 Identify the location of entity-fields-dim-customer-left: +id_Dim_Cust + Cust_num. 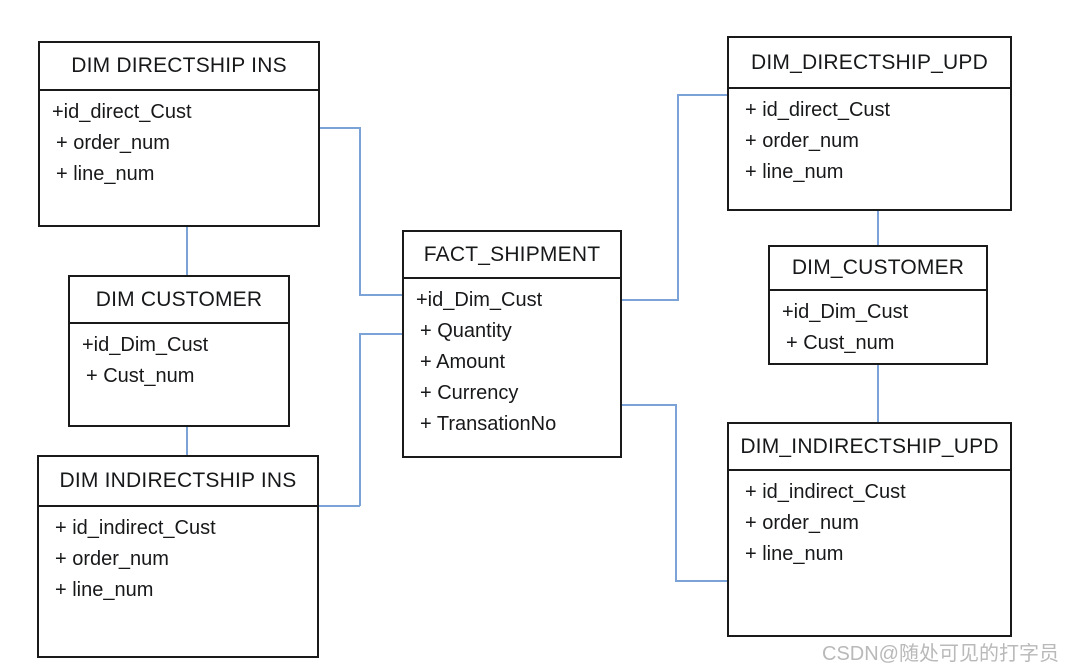
(179, 358).